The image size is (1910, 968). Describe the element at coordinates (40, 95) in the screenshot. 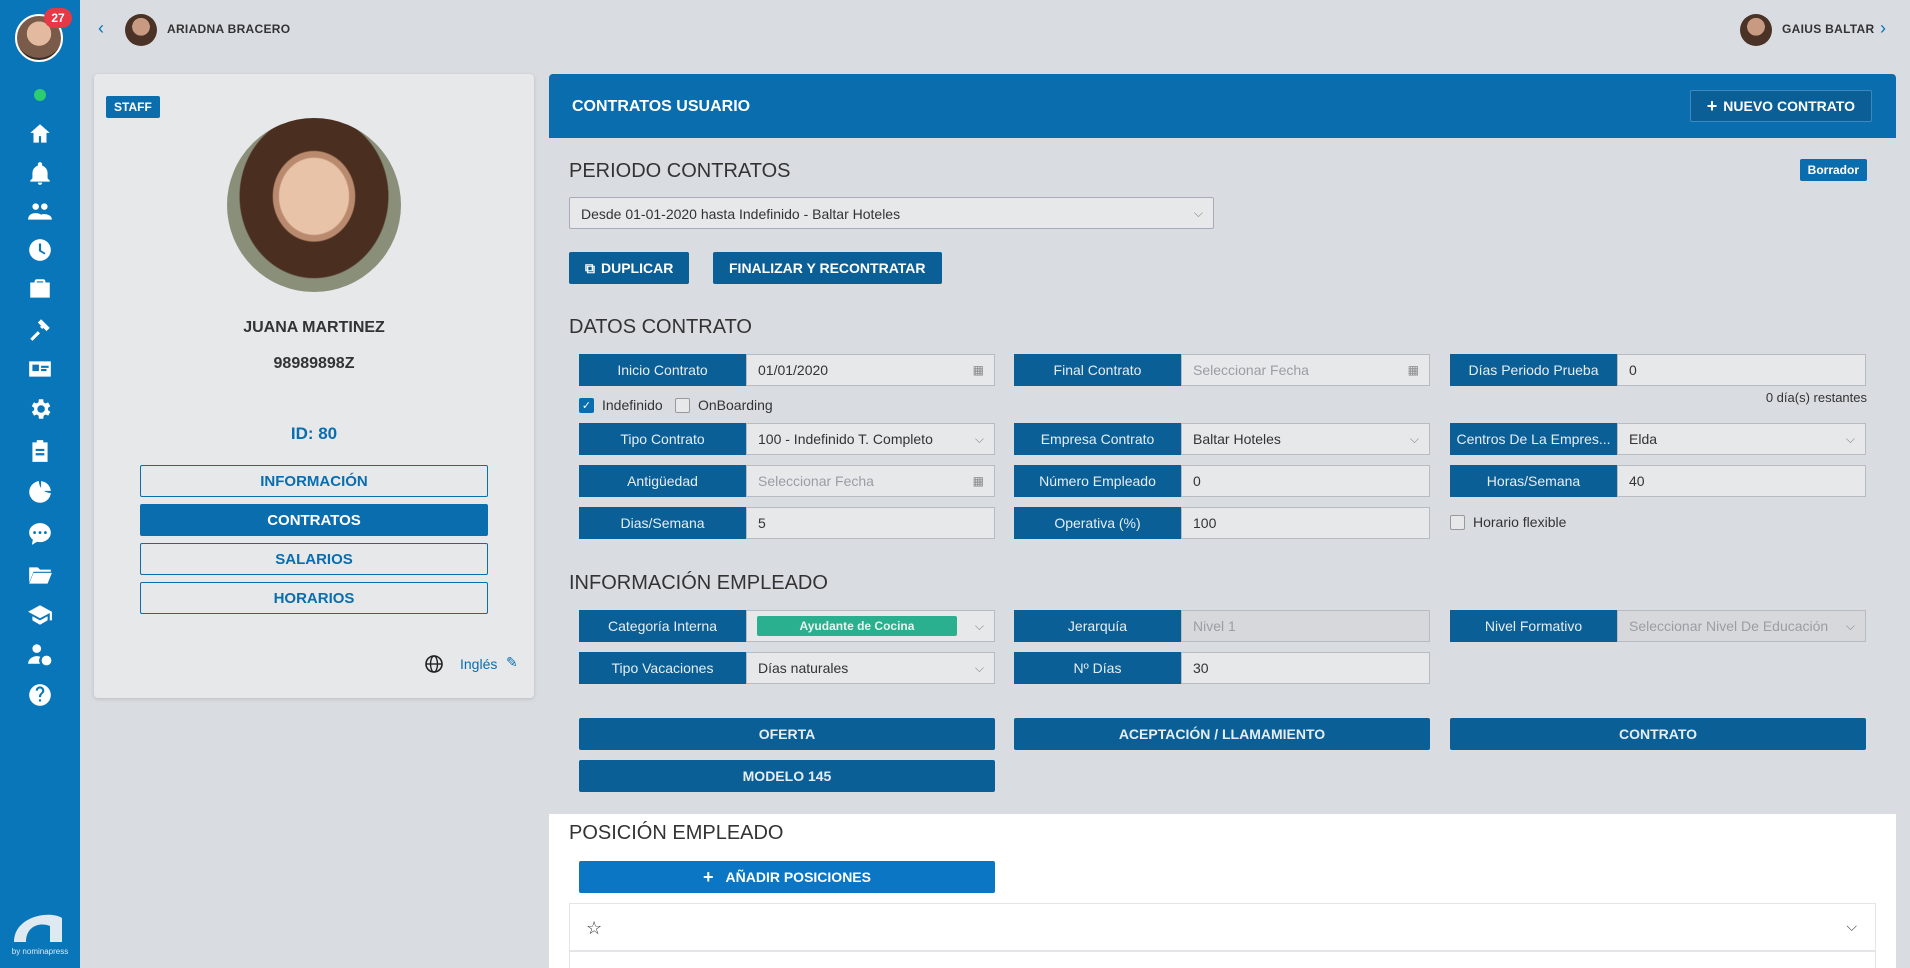

I see `online-status-dot` at that location.